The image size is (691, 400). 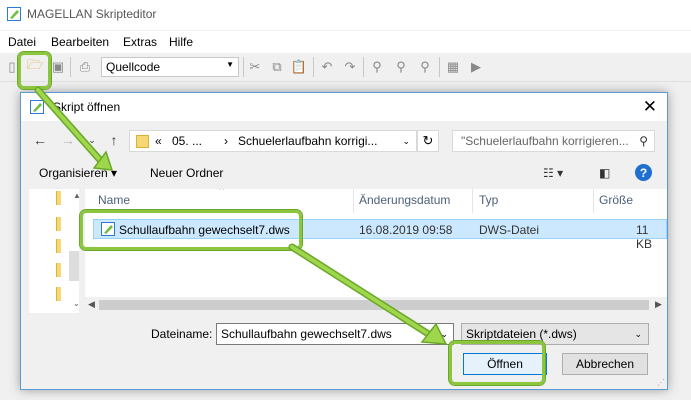 I want to click on file-type: DWS-Datei, so click(x=509, y=230).